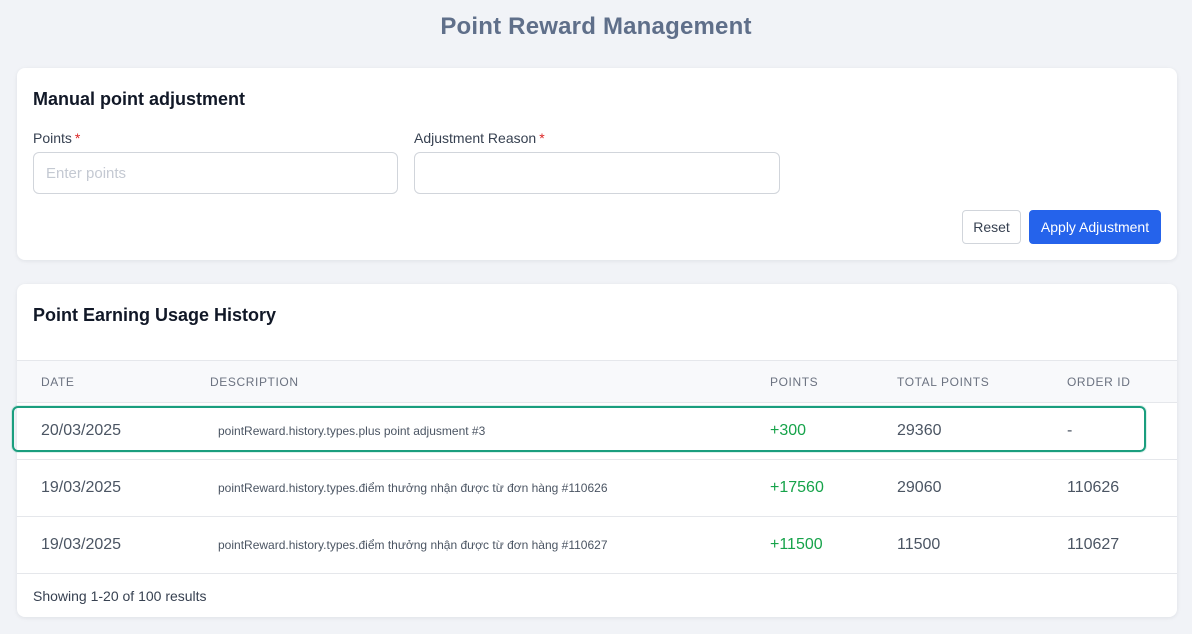 The width and height of the screenshot is (1192, 634). What do you see at coordinates (542, 138) in the screenshot?
I see `reason-required-marker: *` at bounding box center [542, 138].